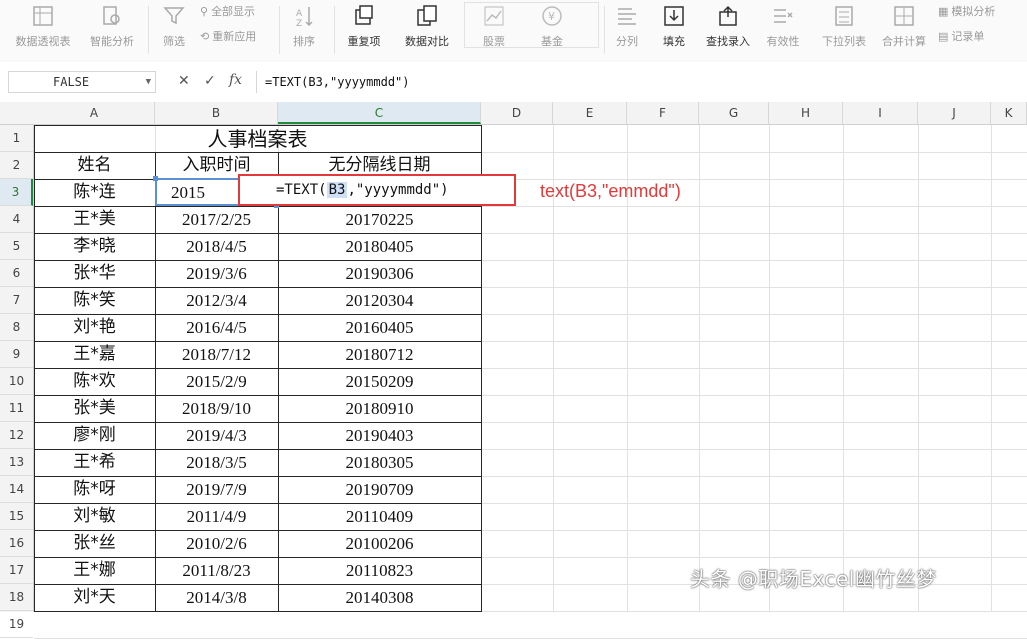  Describe the element at coordinates (377, 190) in the screenshot. I see `in-cell-editor: =TEXT(B3 ,"yyyymmdd")` at that location.